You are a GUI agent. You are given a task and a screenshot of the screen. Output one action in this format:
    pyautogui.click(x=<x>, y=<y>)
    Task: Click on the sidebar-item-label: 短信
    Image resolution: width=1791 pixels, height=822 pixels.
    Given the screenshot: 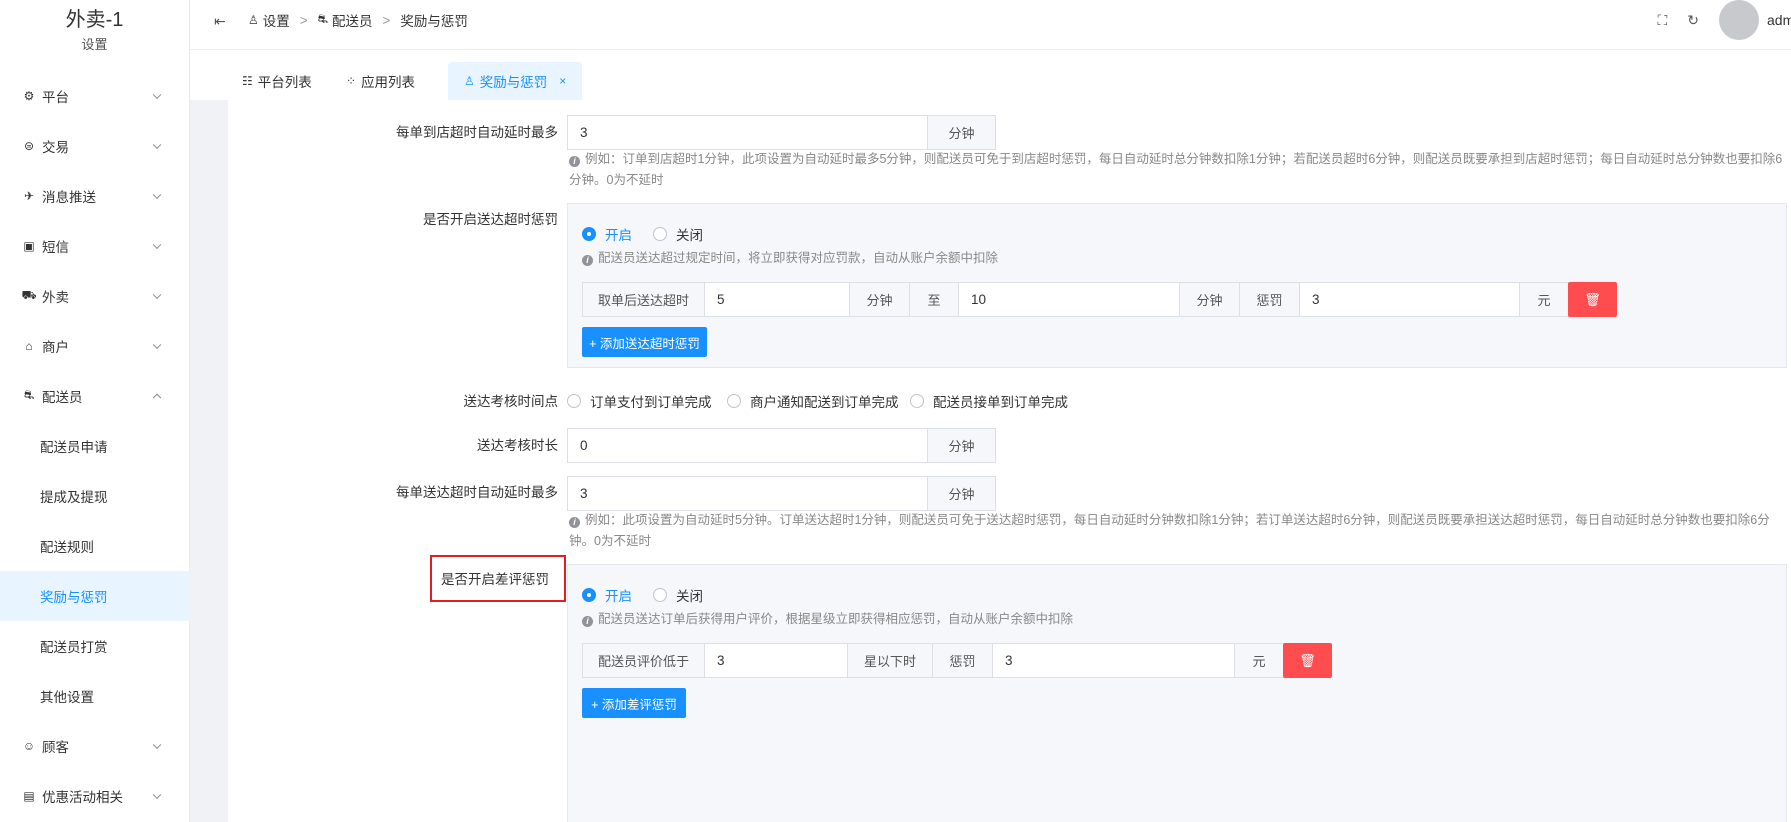 What is the action you would take?
    pyautogui.click(x=55, y=247)
    